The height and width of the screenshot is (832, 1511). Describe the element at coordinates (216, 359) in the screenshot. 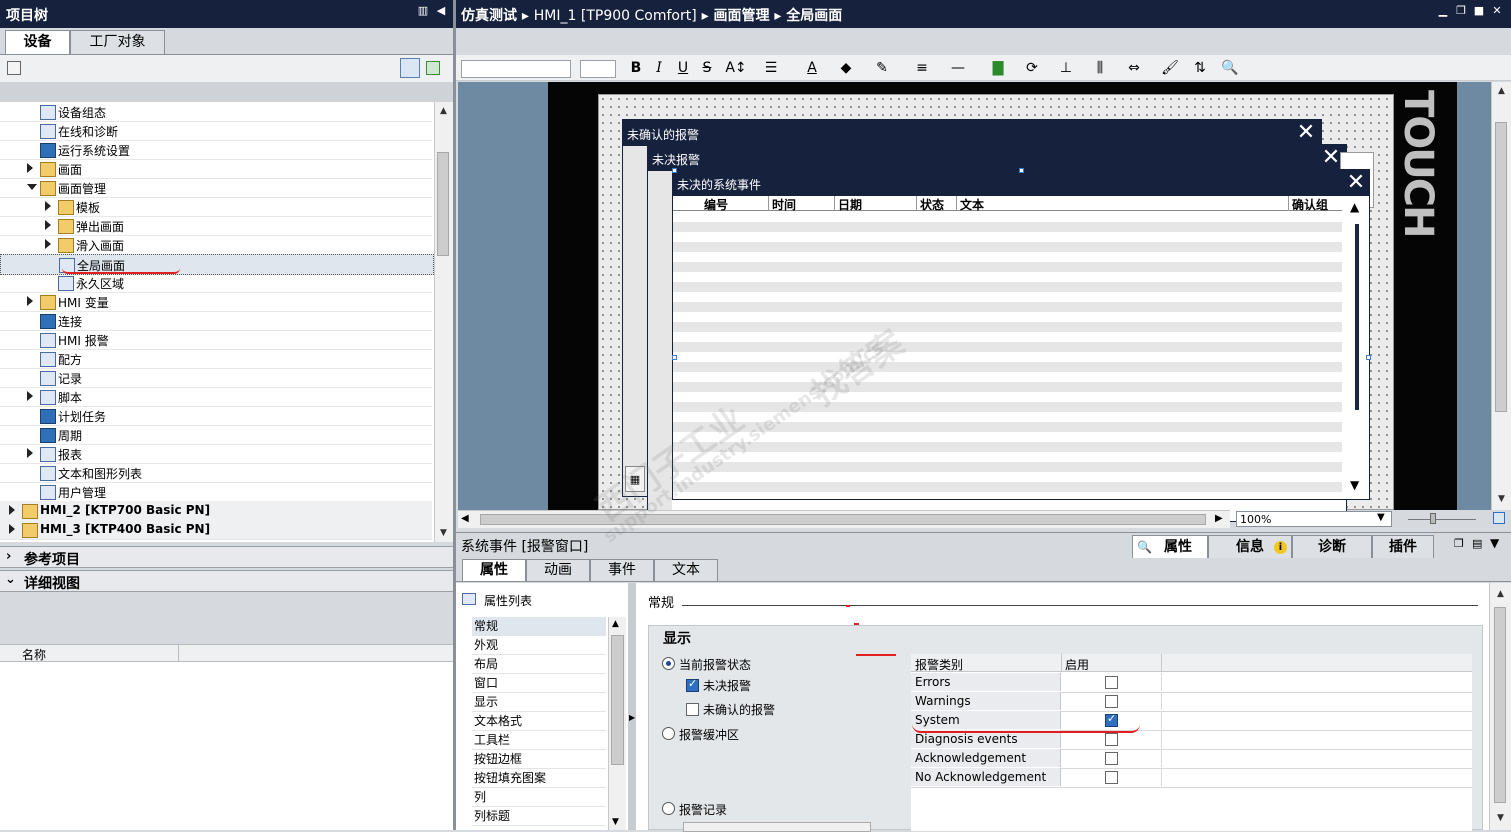

I see `tree-item: 配方` at that location.